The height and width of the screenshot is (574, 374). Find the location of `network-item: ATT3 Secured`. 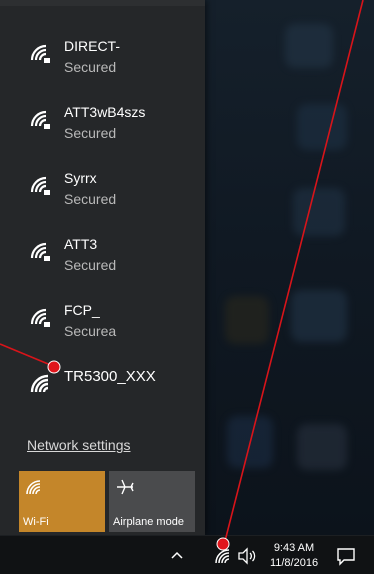

network-item: ATT3 Secured is located at coordinates (102, 261).